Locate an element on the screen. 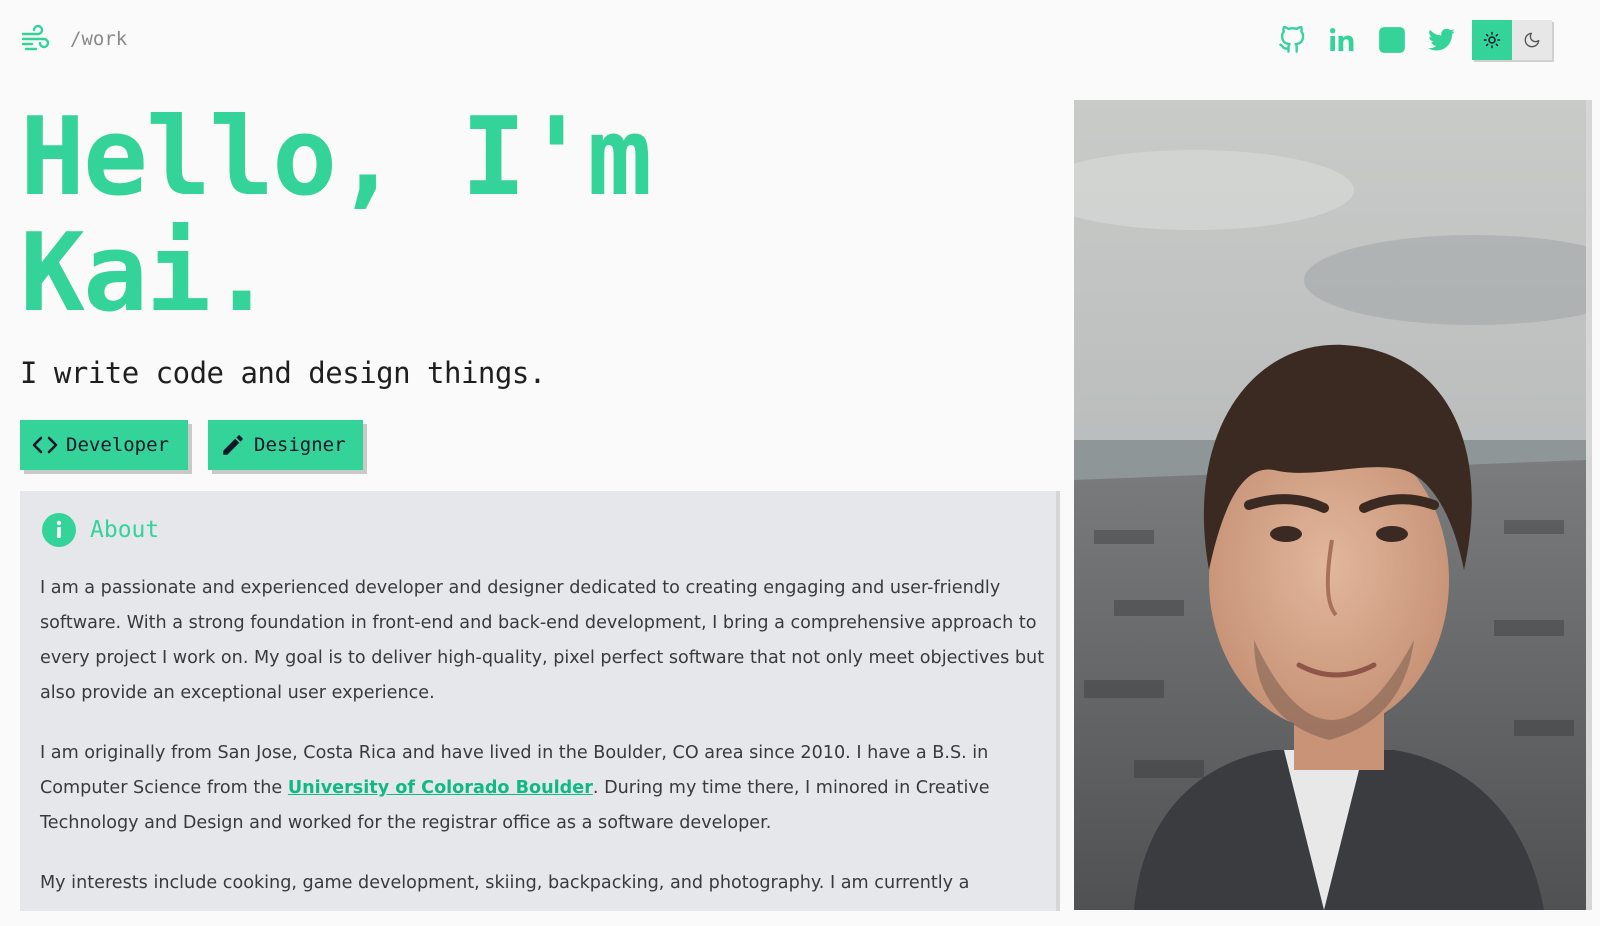 The image size is (1600, 926). hero-title: Hello, I'm Kai. is located at coordinates (336, 215).